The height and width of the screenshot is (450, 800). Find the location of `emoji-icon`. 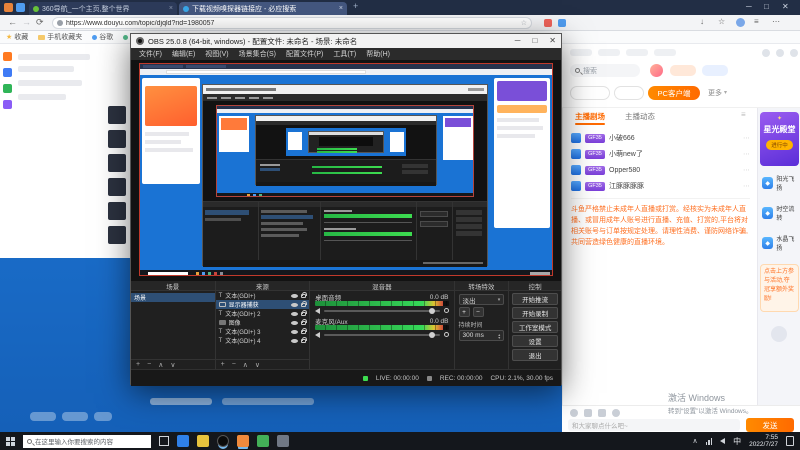

emoji-icon is located at coordinates (574, 413).